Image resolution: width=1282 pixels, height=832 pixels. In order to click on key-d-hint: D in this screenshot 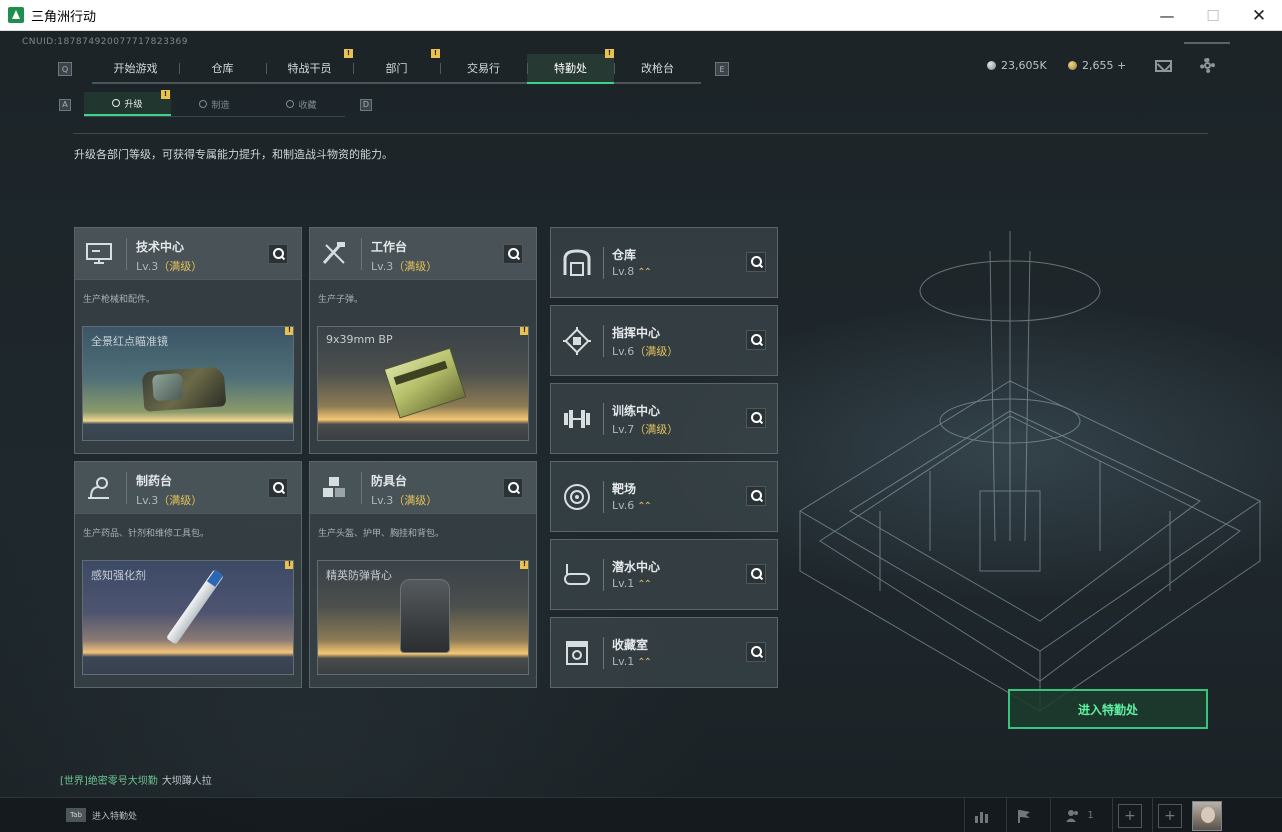, I will do `click(366, 104)`.